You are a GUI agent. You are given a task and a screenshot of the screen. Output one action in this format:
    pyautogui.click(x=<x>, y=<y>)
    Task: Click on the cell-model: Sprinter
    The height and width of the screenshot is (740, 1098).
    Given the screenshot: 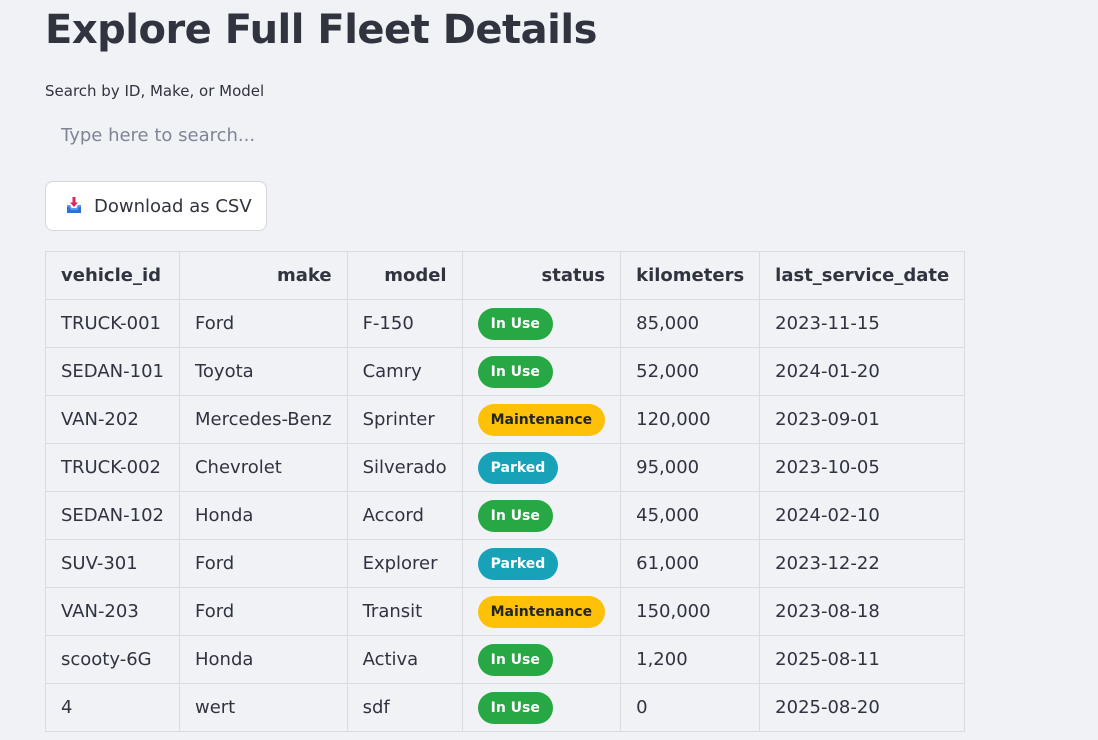 What is the action you would take?
    pyautogui.click(x=404, y=419)
    